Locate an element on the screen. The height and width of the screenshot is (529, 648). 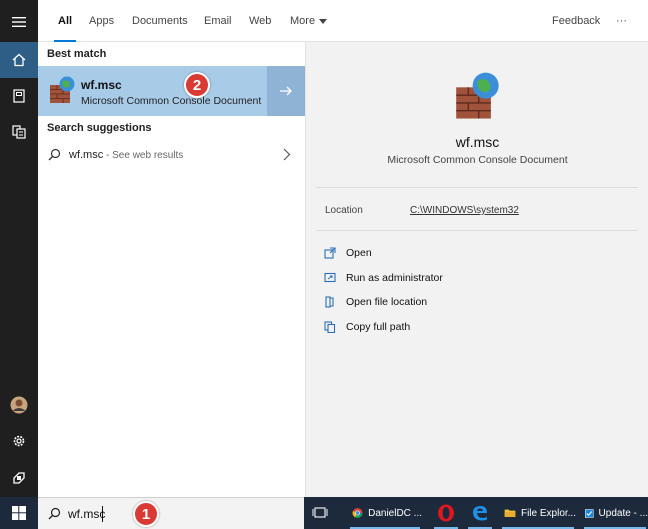
copy-full-path-label: Copy full path is located at coordinates (378, 327).